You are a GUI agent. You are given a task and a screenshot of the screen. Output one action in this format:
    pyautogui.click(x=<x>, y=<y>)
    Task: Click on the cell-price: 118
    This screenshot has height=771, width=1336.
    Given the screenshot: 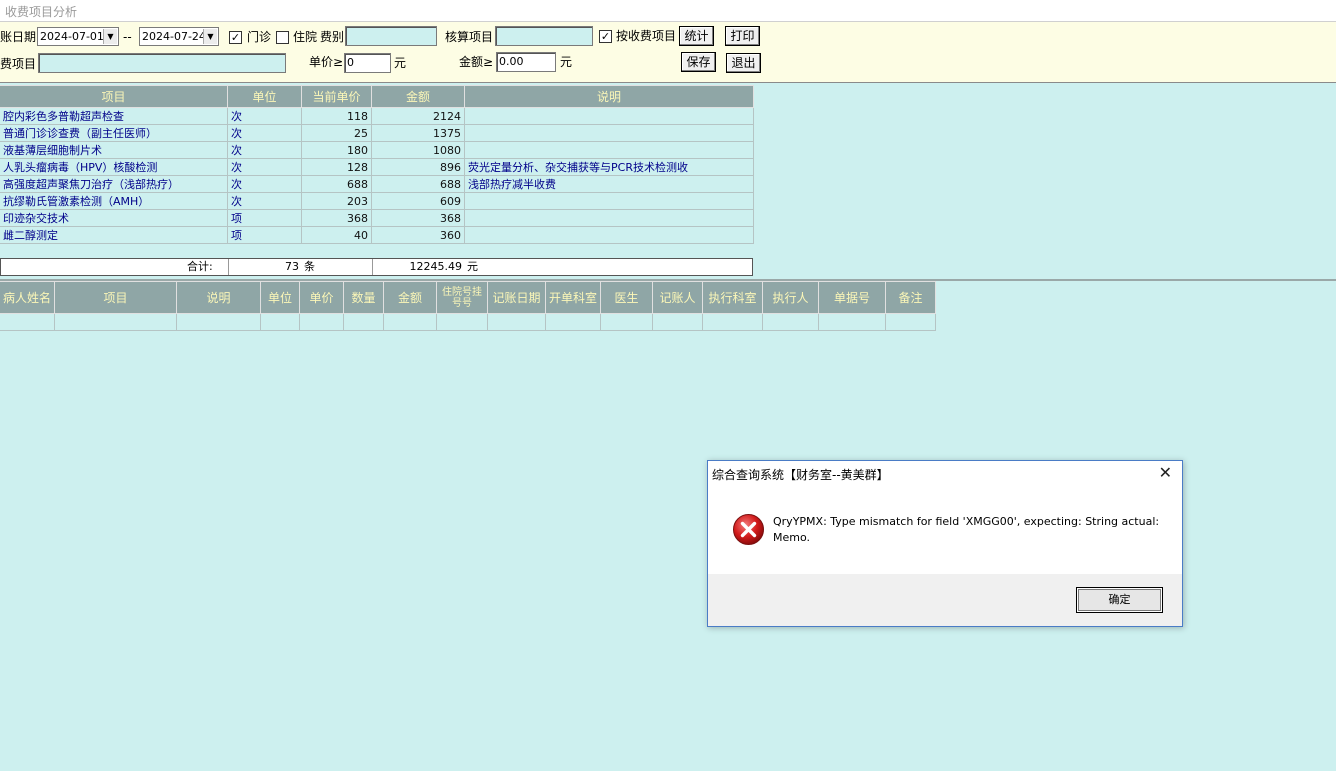 What is the action you would take?
    pyautogui.click(x=336, y=116)
    